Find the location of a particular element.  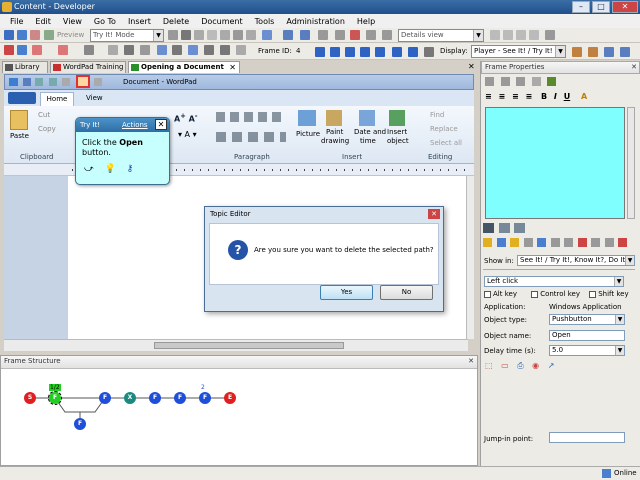

tool10-icon is located at coordinates (534, 35).